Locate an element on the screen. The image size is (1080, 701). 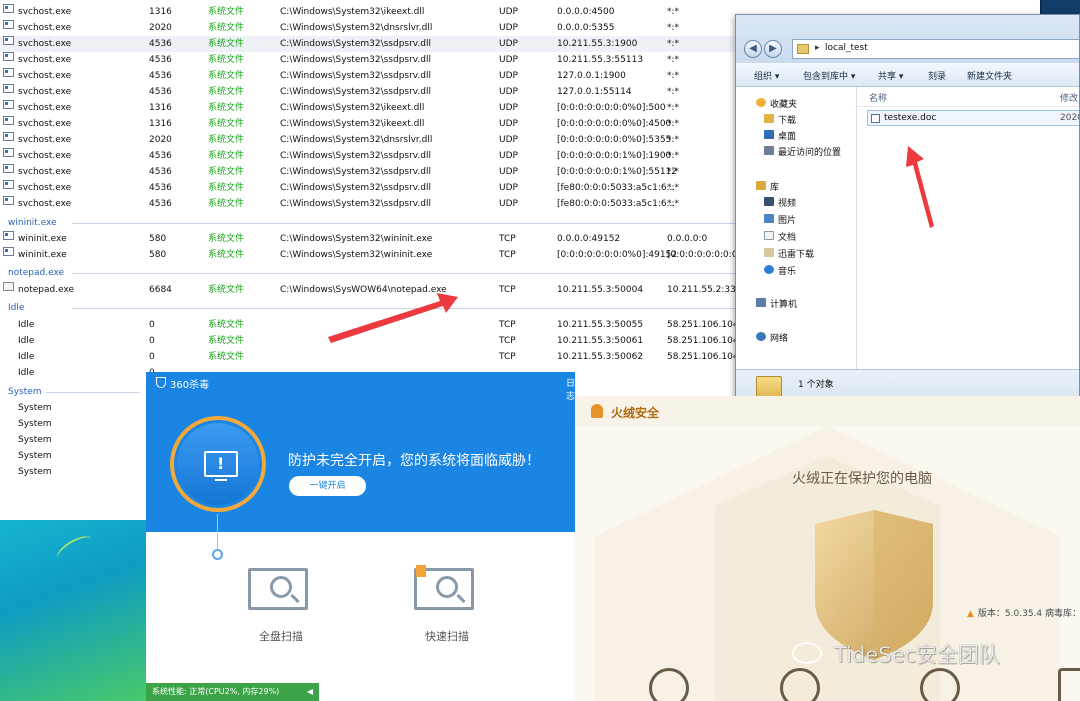
file-list-header: 名称 修改 is located at coordinates (968, 97).